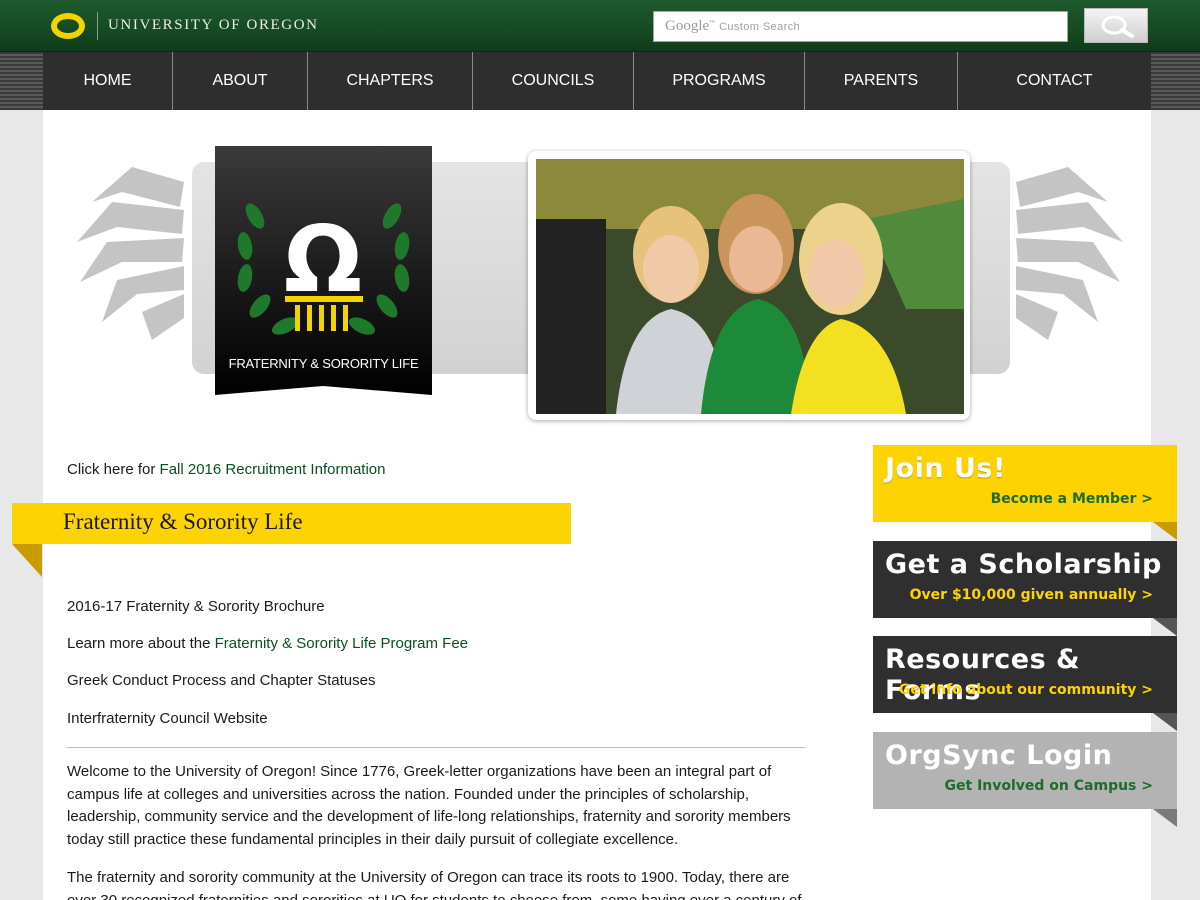 The height and width of the screenshot is (900, 1200). What do you see at coordinates (183, 521) in the screenshot?
I see `section-heading: Fraternity & Sorority Life` at bounding box center [183, 521].